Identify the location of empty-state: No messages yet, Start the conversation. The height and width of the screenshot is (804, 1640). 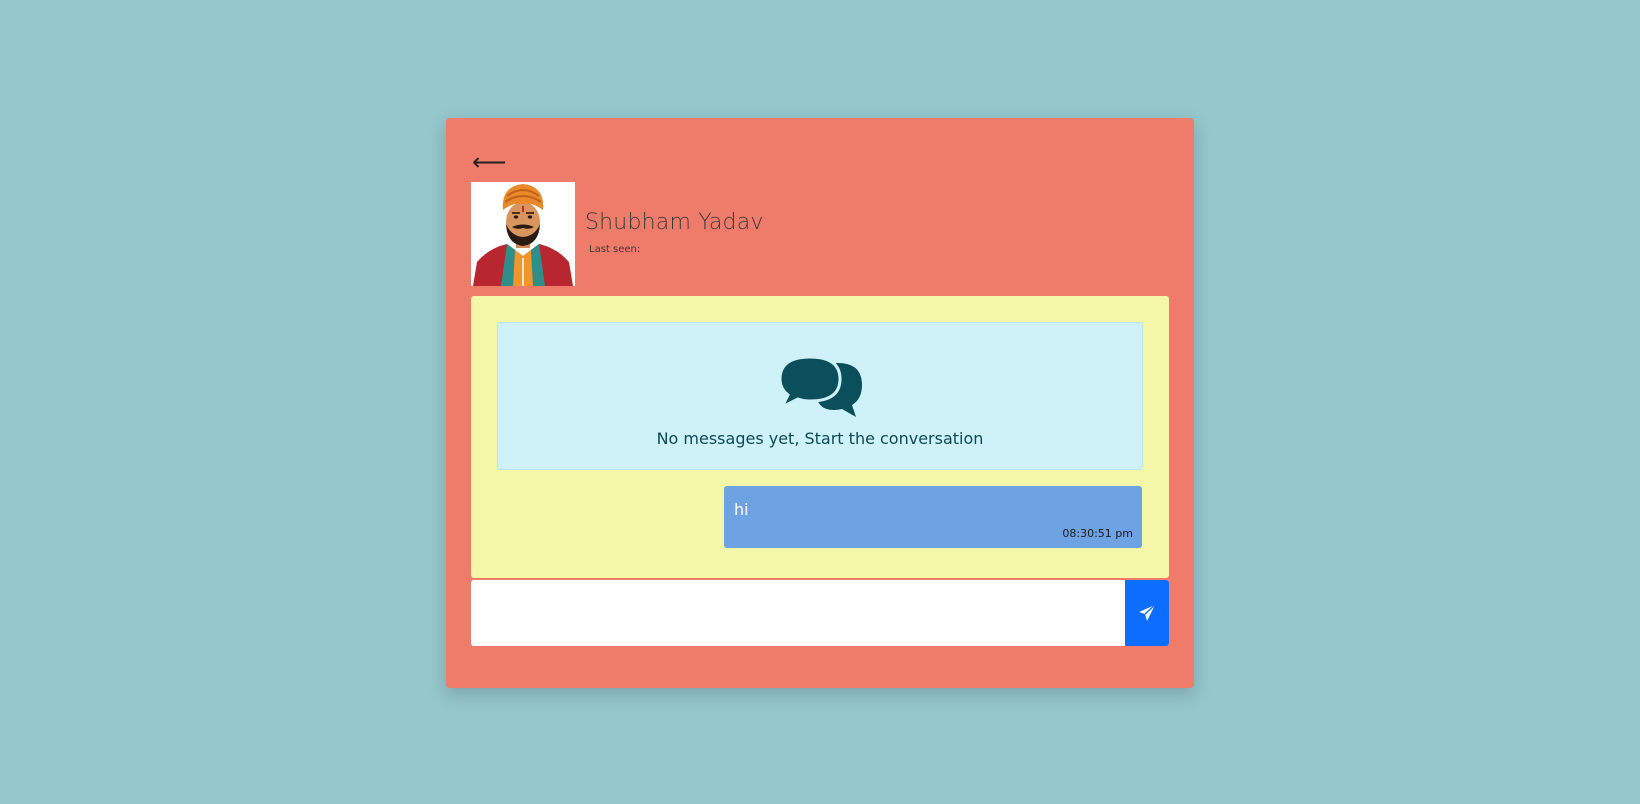
(820, 396).